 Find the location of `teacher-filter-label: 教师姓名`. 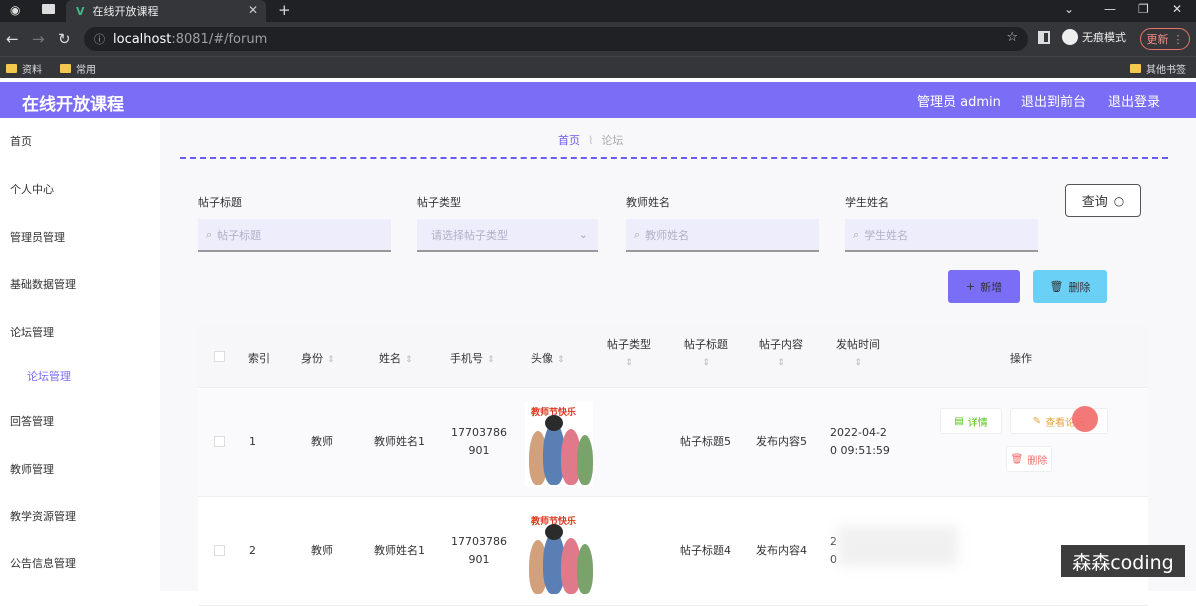

teacher-filter-label: 教师姓名 is located at coordinates (648, 202).